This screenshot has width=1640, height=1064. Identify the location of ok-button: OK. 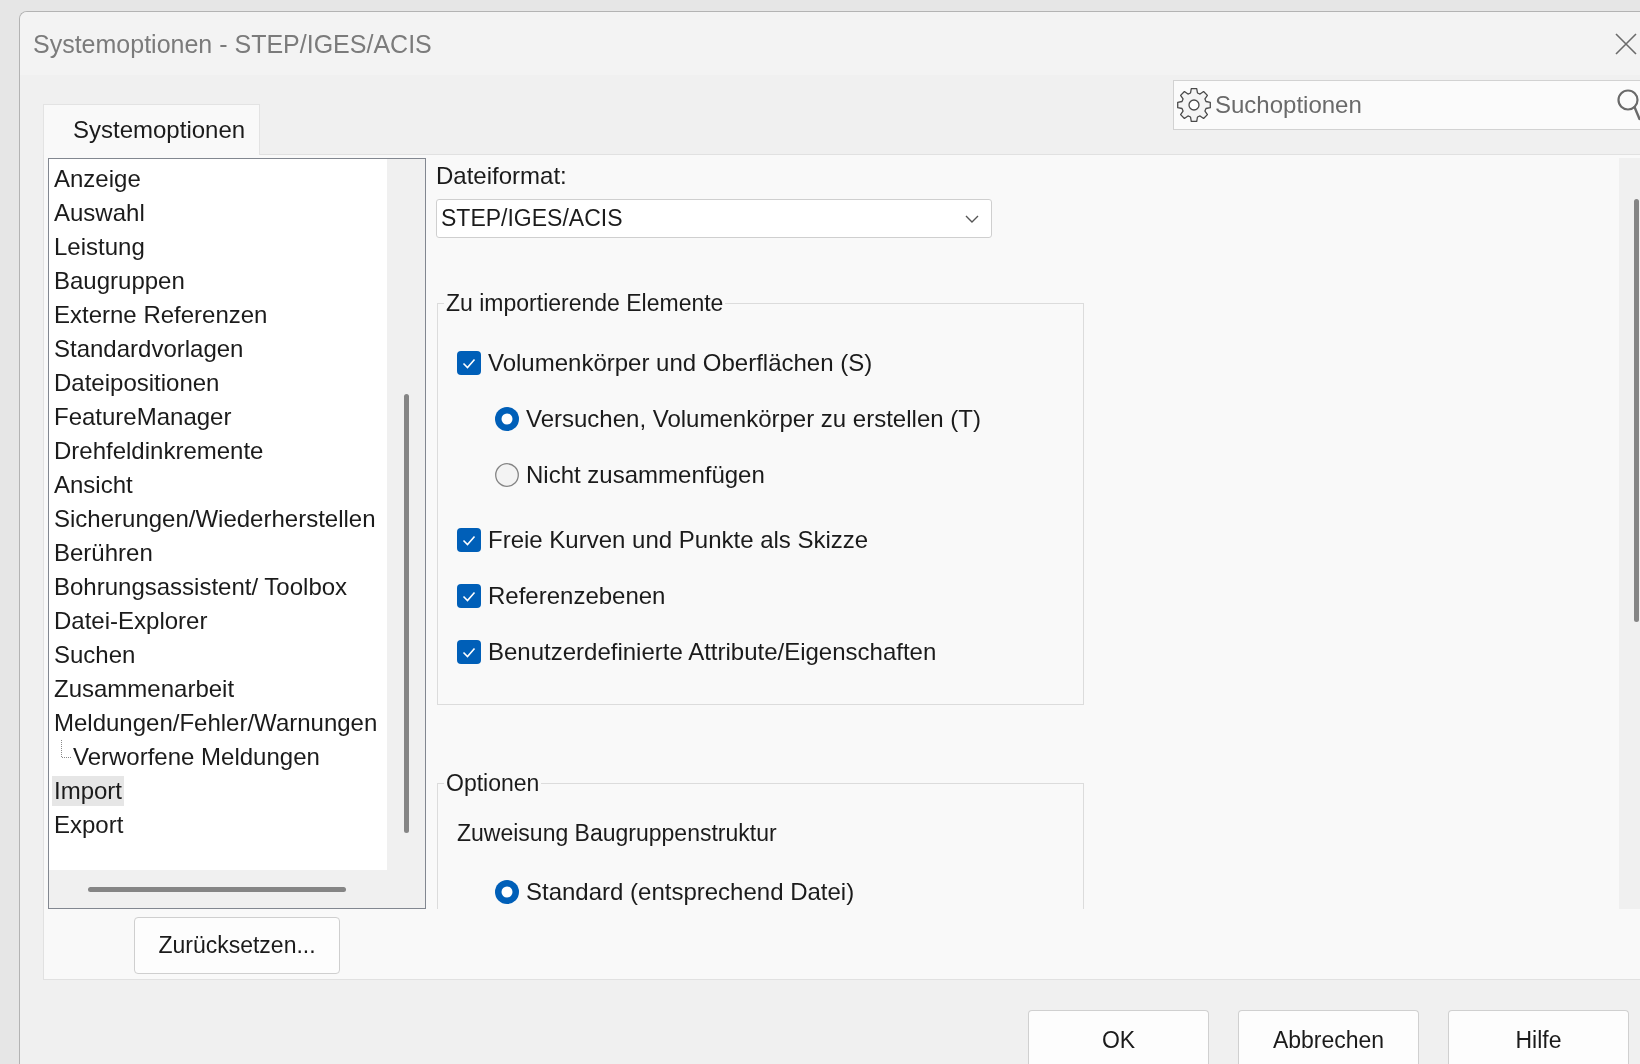
(1118, 1037).